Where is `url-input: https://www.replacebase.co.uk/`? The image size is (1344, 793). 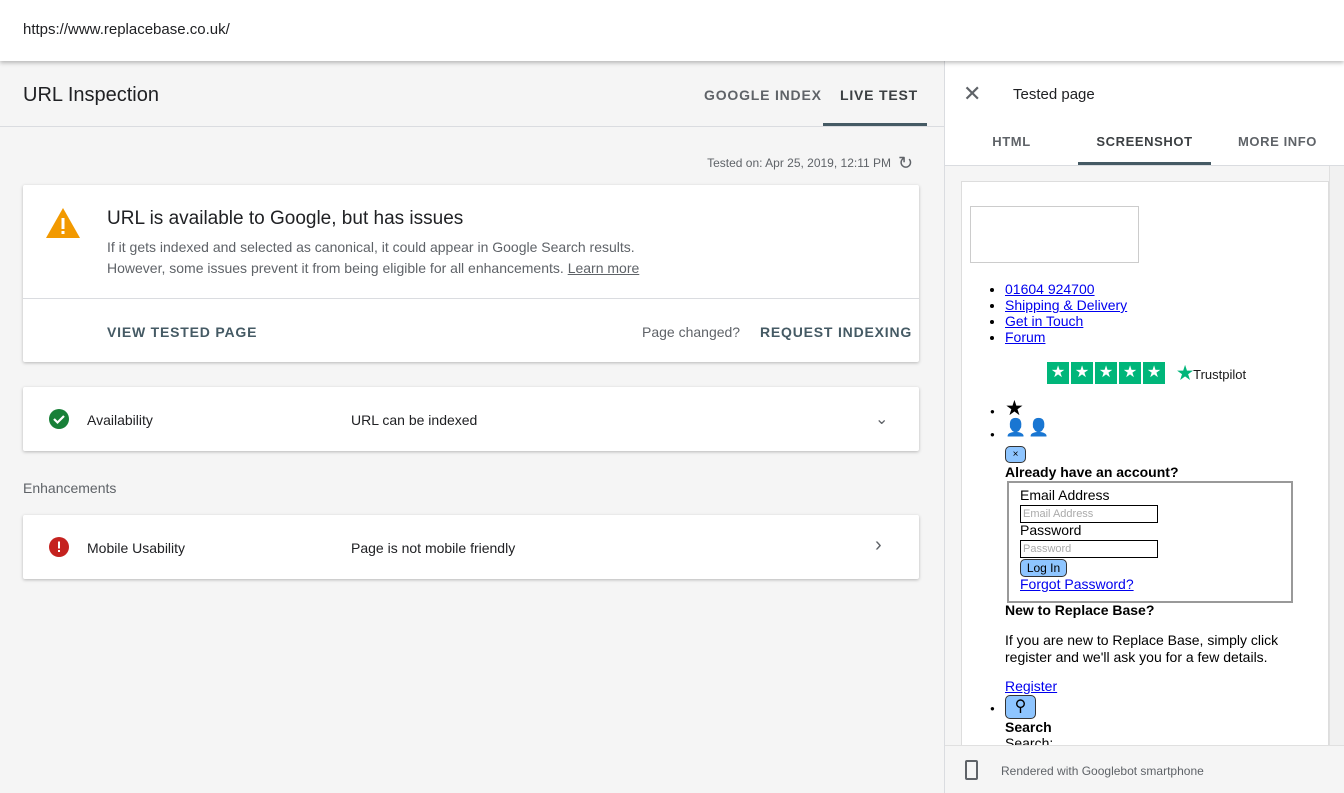
url-input: https://www.replacebase.co.uk/ is located at coordinates (126, 29).